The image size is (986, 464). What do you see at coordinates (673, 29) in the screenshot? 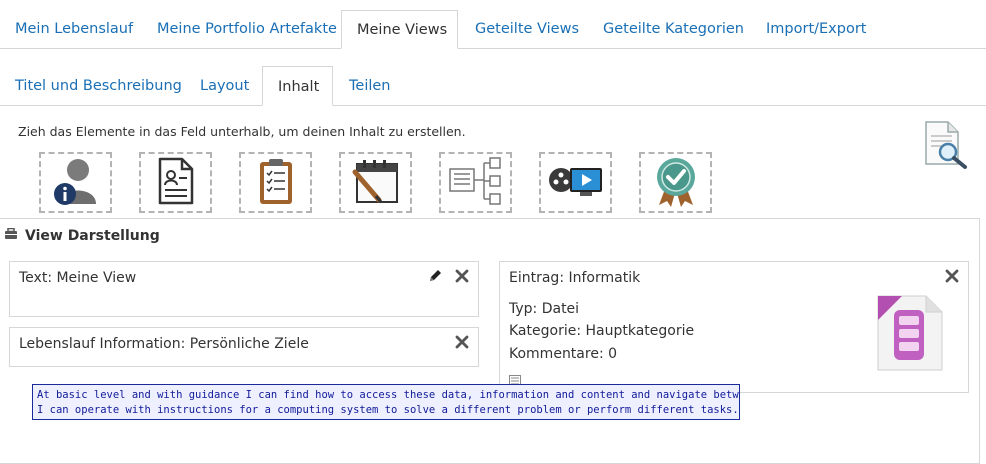
I see `tab-geteilte-kategorien: Geteilte Kategorien` at bounding box center [673, 29].